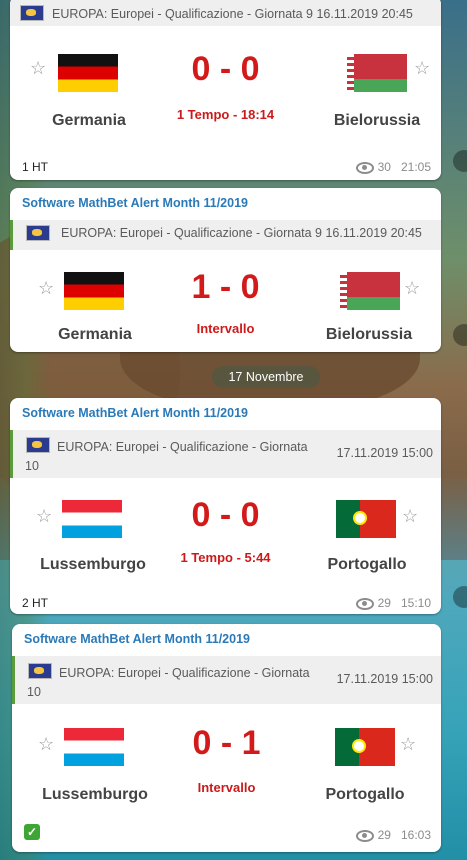  Describe the element at coordinates (225, 602) in the screenshot. I see `message-footer: 2 HT 29 15:10` at that location.